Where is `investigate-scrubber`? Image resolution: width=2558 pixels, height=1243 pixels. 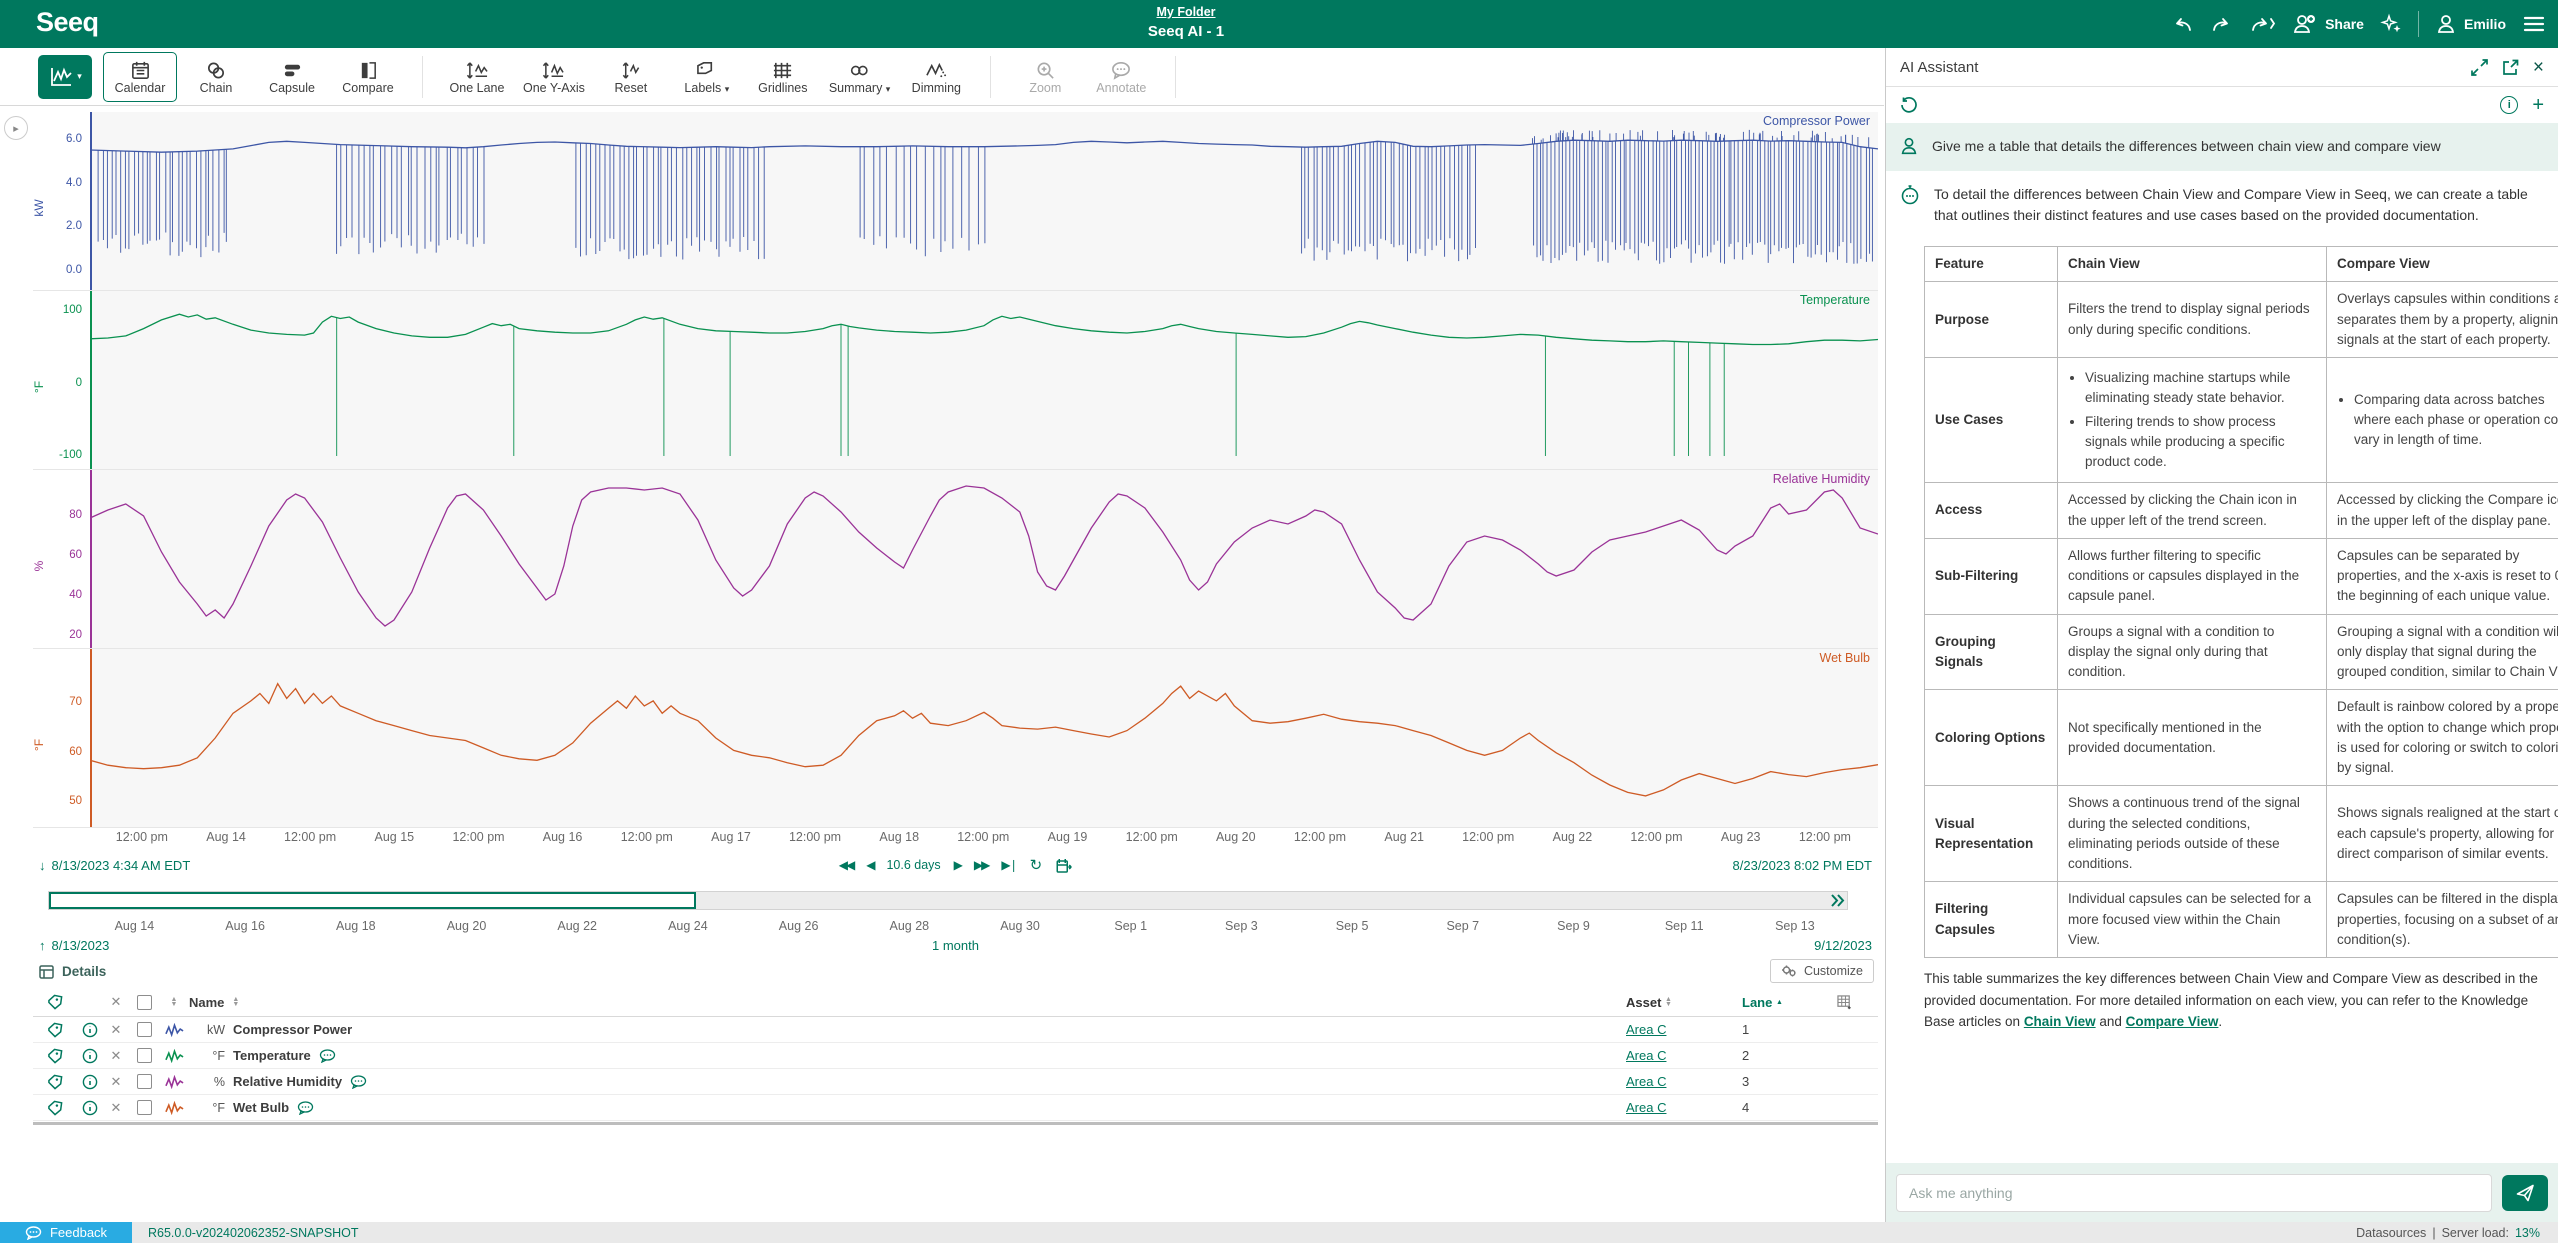 investigate-scrubber is located at coordinates (948, 900).